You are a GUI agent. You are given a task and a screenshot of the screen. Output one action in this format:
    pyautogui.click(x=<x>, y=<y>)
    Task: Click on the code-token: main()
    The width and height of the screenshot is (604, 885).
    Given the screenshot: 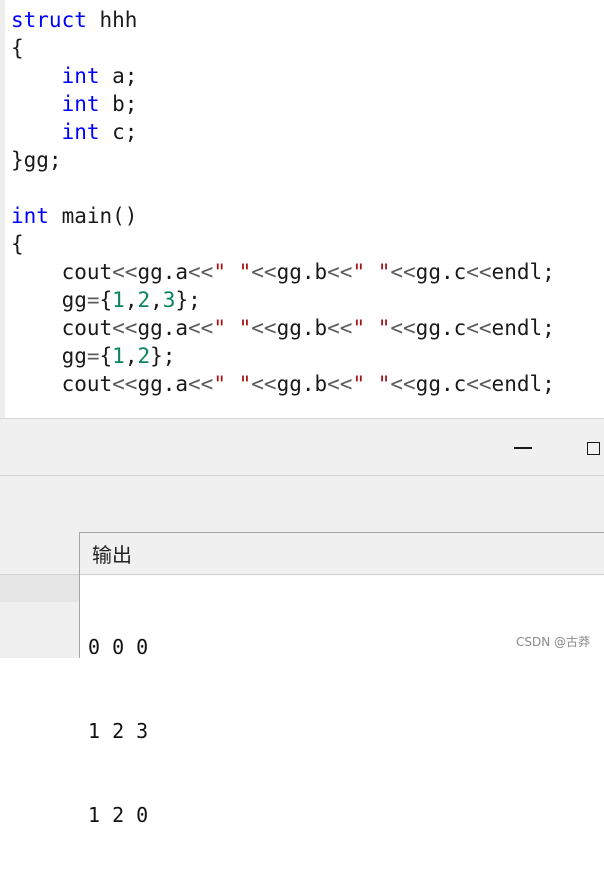 What is the action you would take?
    pyautogui.click(x=93, y=216)
    